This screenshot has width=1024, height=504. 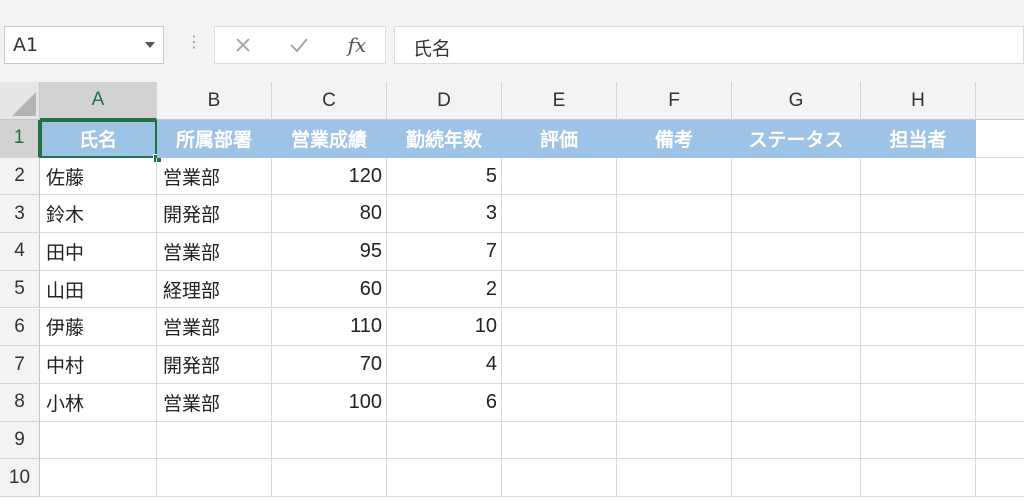 I want to click on cell-i1, so click(x=1000, y=139).